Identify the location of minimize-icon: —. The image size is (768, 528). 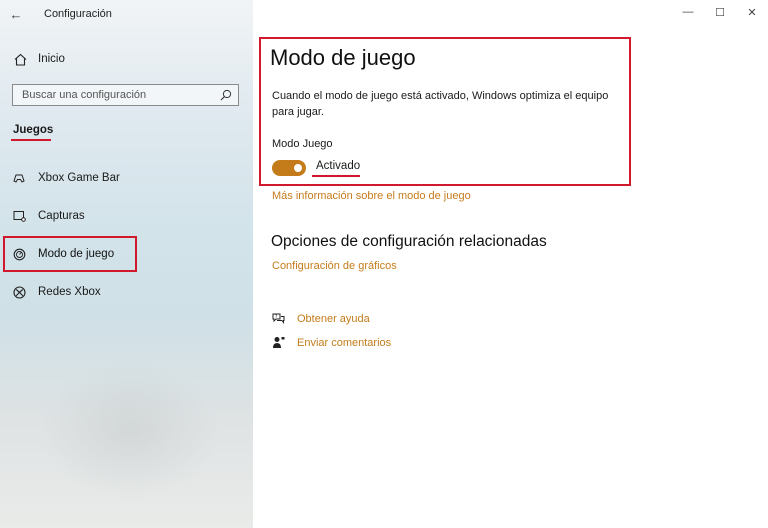
(688, 12).